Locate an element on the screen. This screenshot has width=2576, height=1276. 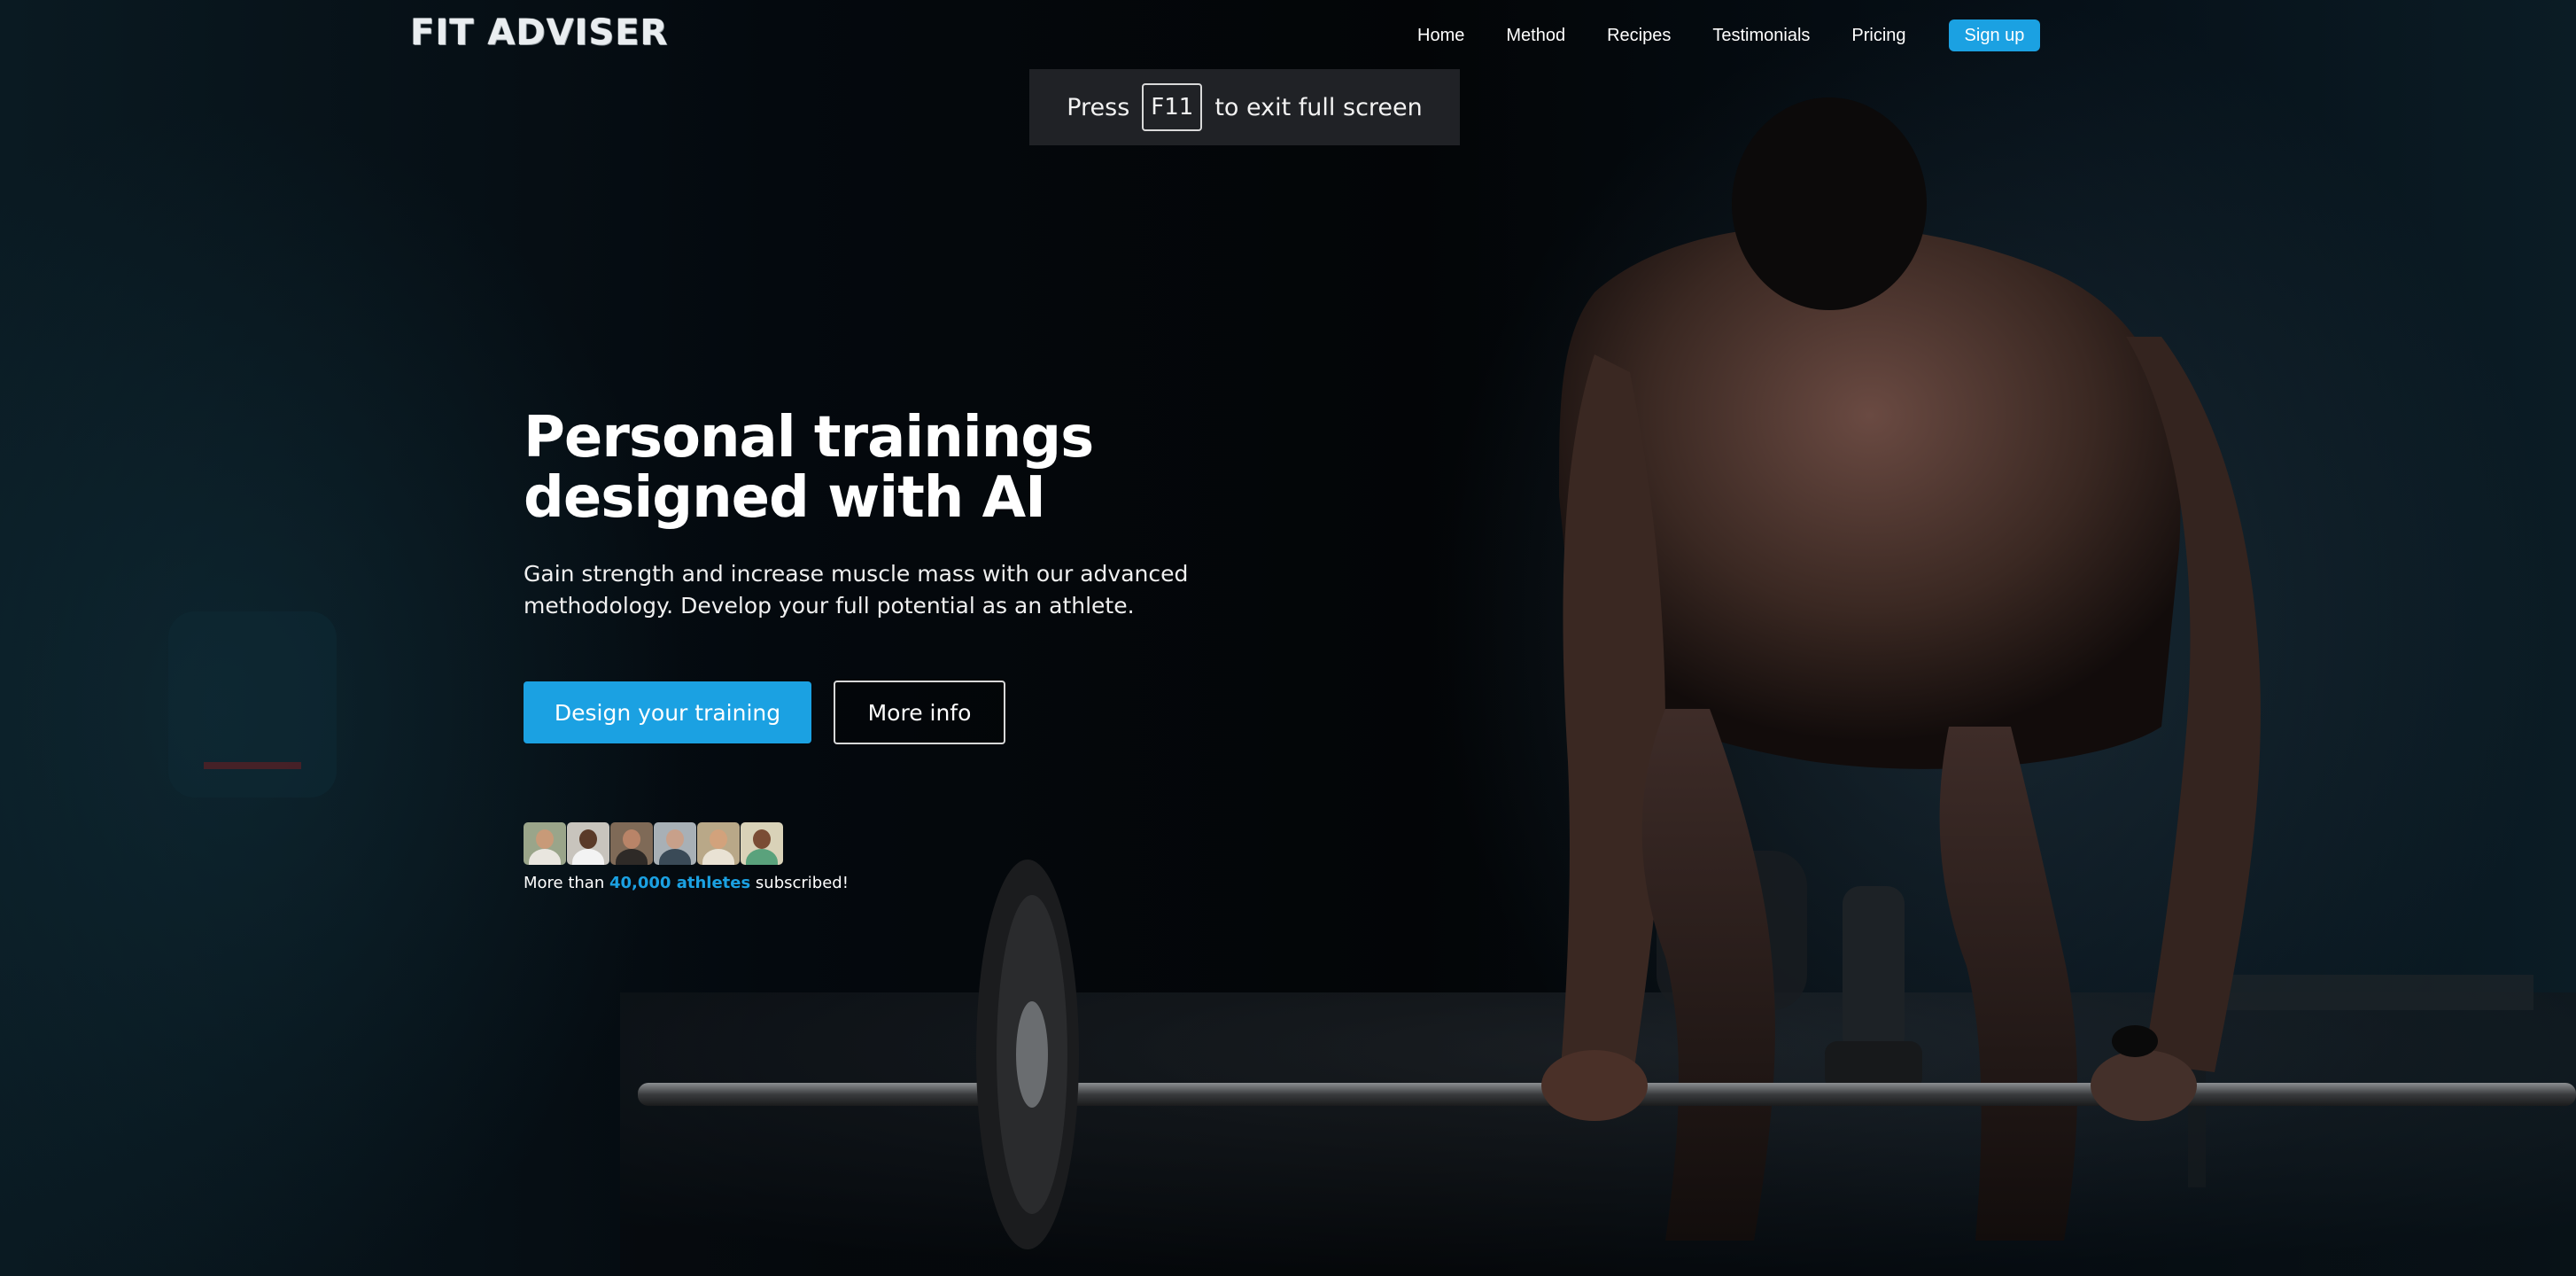
subscriber-highlight: 40,000 athletes is located at coordinates (680, 883).